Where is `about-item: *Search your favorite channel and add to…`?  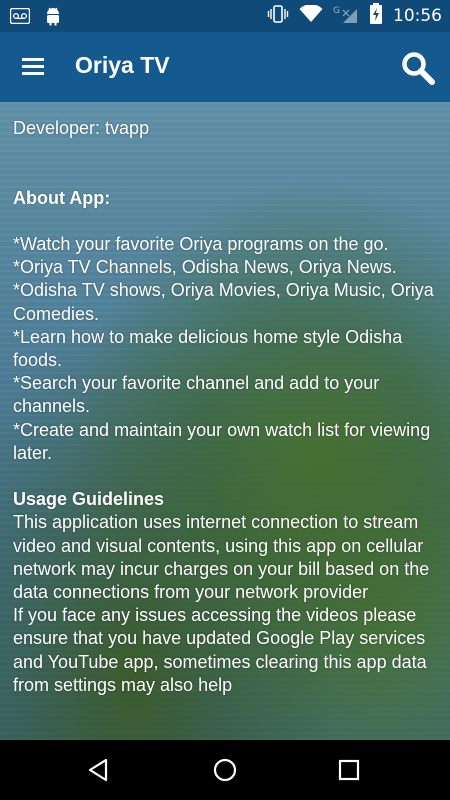
about-item: *Search your favorite channel and add to… is located at coordinates (196, 395).